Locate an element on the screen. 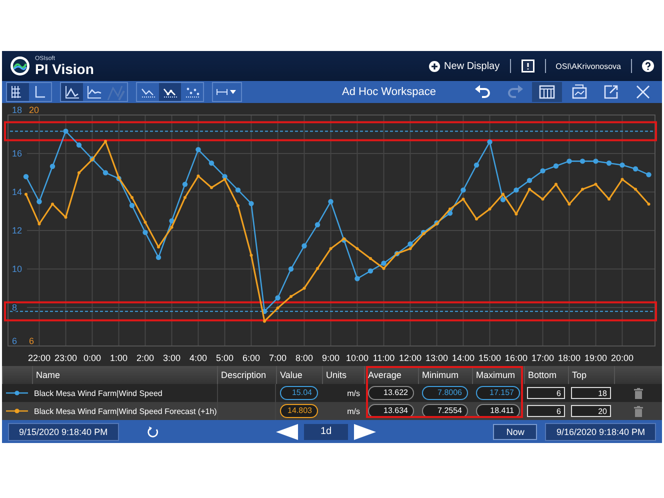 The image size is (664, 498). line-chart-button is located at coordinates (72, 92).